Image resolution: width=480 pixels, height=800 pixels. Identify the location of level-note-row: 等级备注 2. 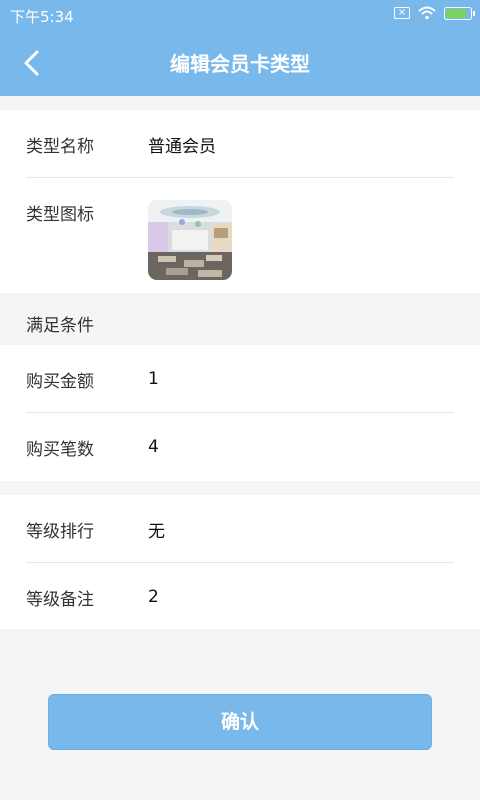
(240, 597).